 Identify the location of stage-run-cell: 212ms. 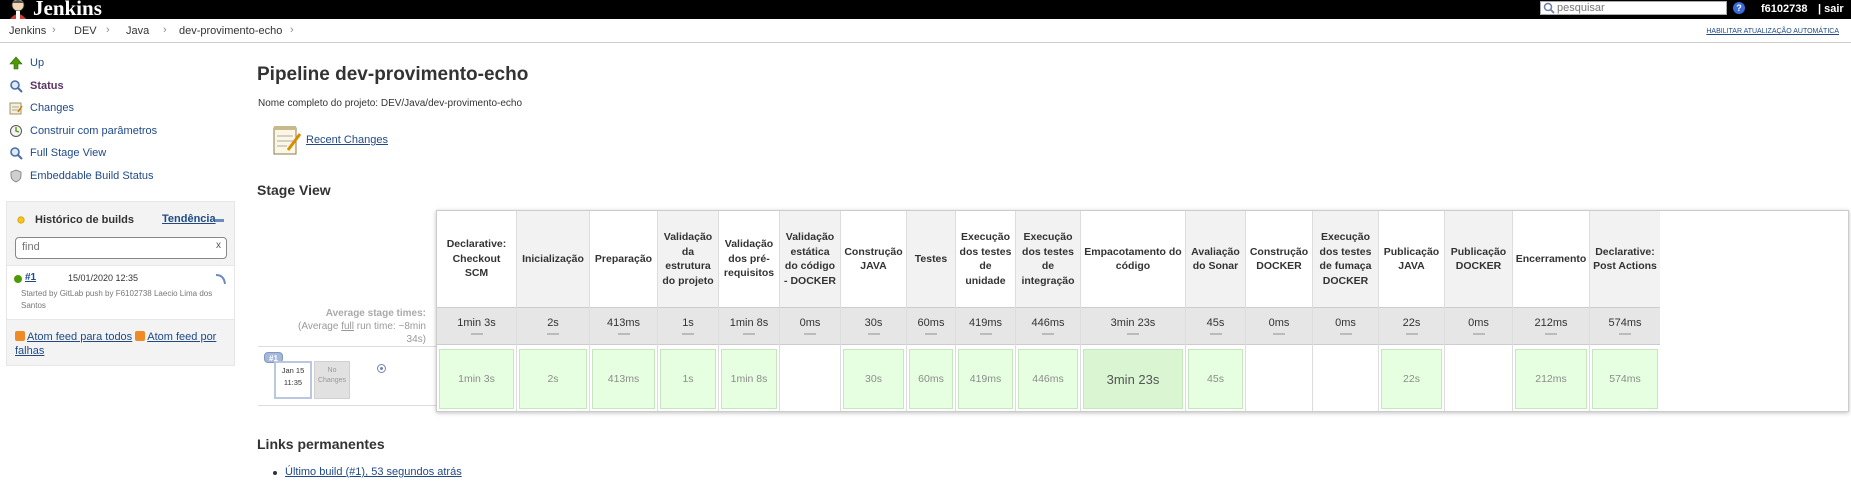
(1551, 379).